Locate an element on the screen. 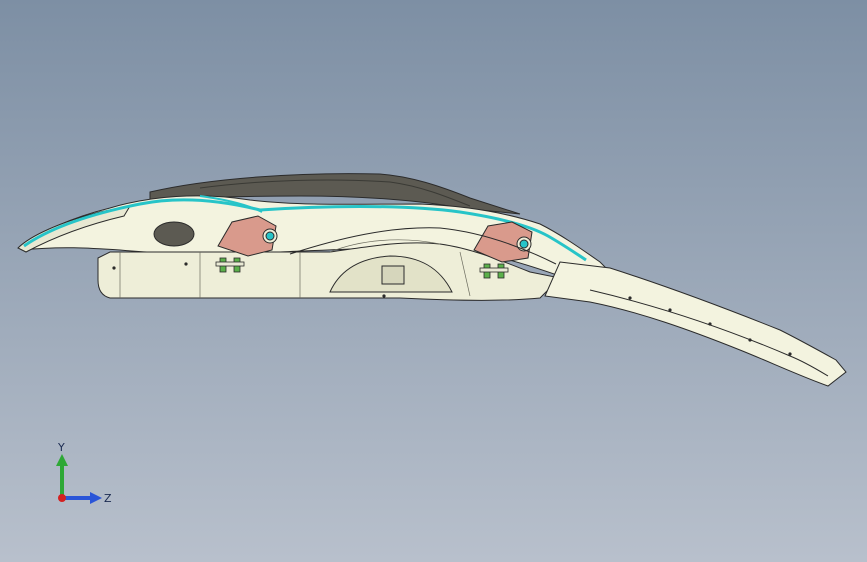 This screenshot has height=562, width=867. y-axis-arrow is located at coordinates (62, 476).